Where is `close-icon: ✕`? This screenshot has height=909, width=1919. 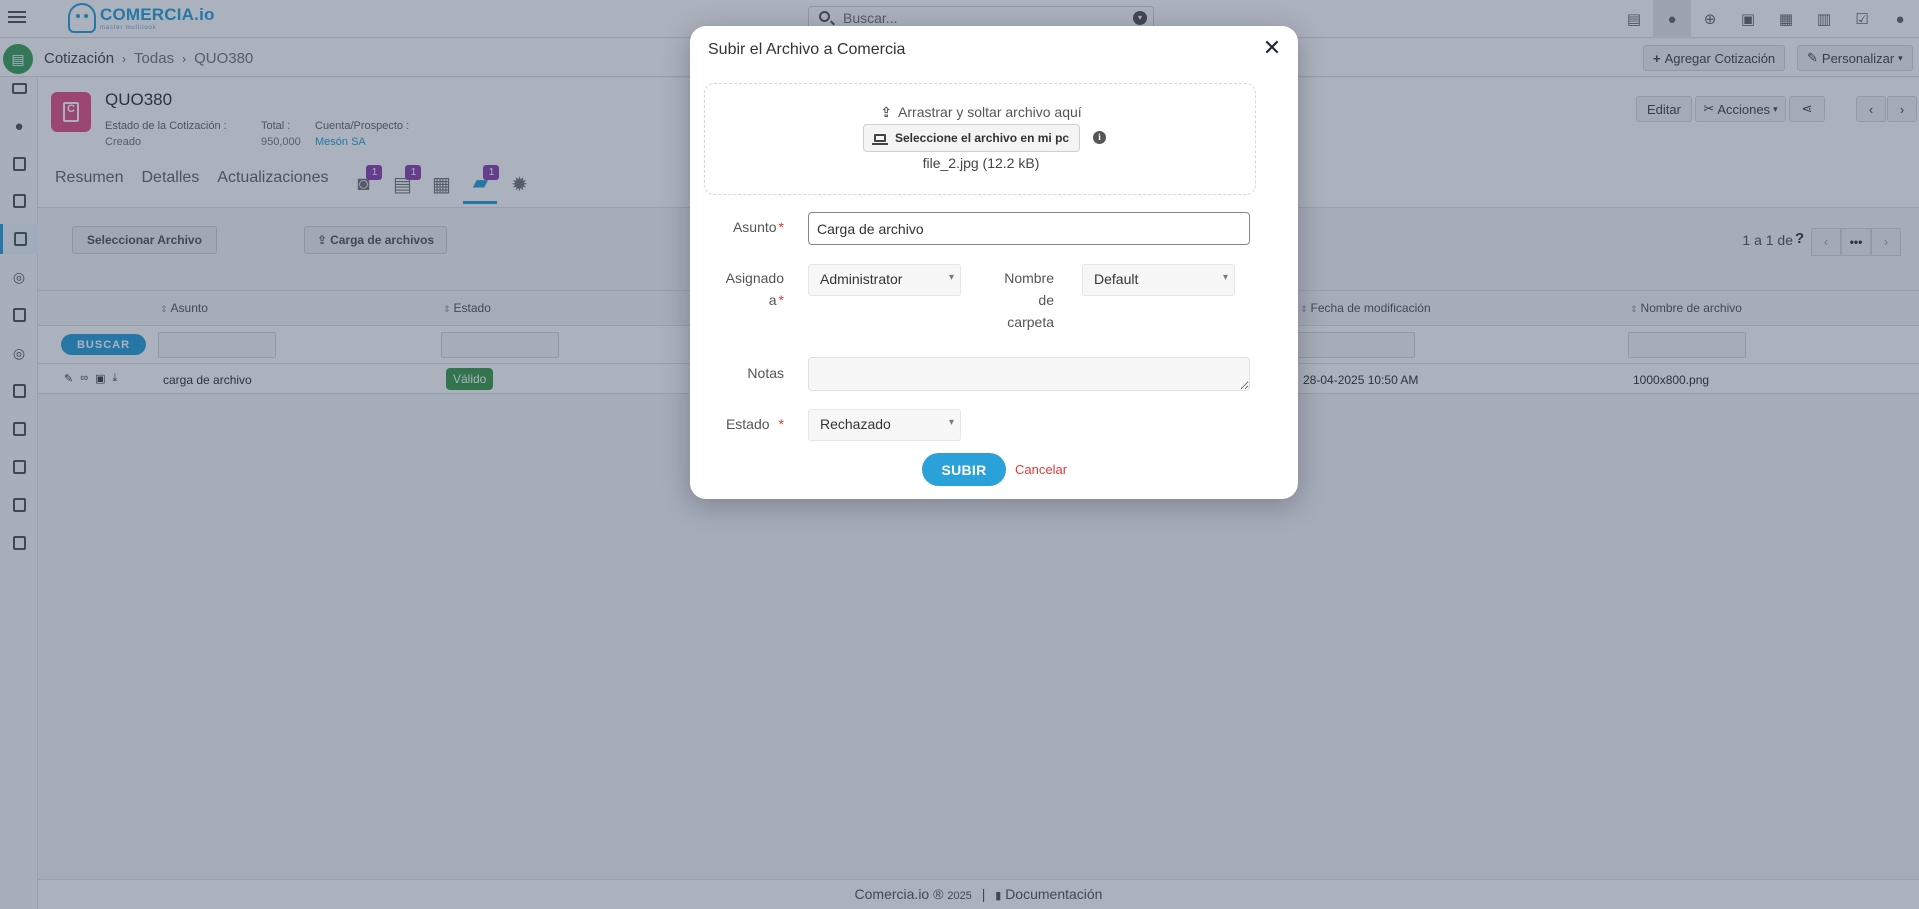 close-icon: ✕ is located at coordinates (1272, 48).